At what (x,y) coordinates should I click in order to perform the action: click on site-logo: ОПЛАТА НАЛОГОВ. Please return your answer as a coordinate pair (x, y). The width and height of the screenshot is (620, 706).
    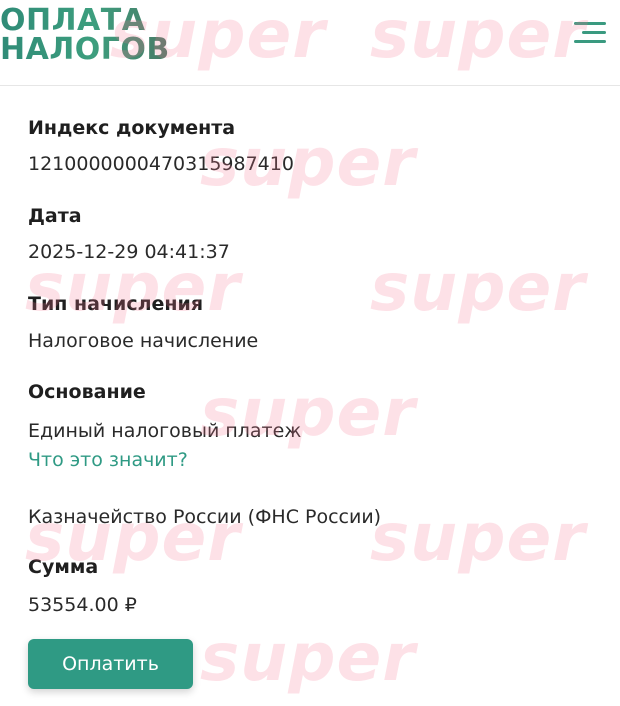
    Looking at the image, I should click on (85, 35).